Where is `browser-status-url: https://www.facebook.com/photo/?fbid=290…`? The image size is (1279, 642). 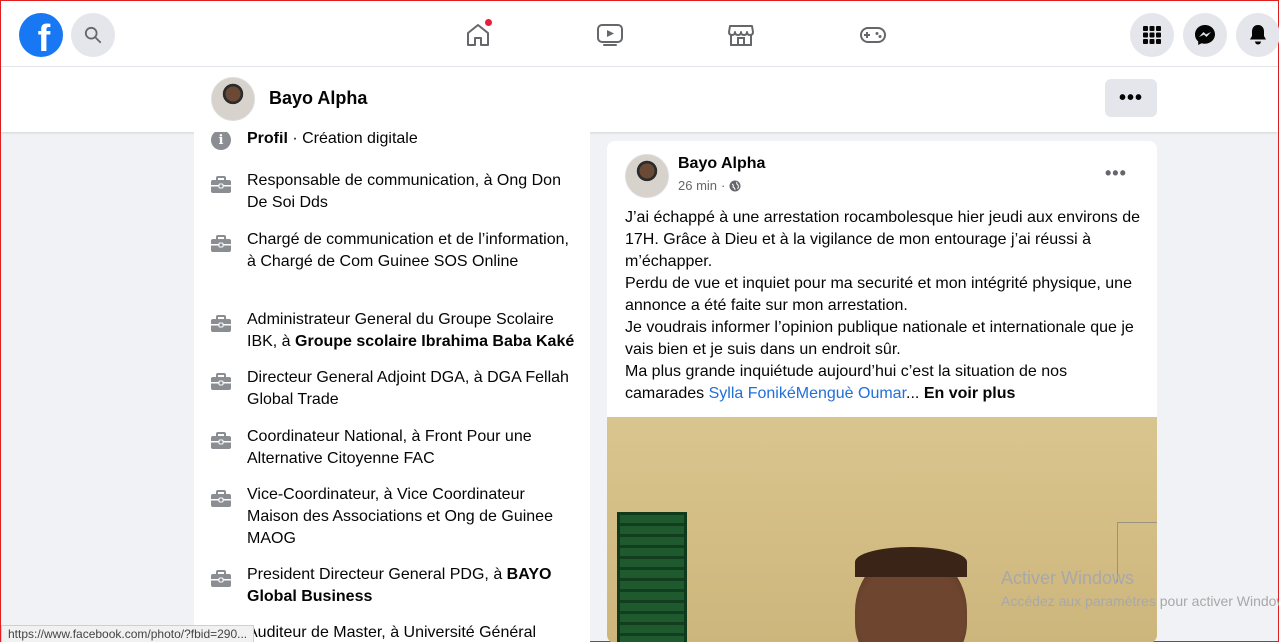 browser-status-url: https://www.facebook.com/photo/?fbid=290… is located at coordinates (128, 633).